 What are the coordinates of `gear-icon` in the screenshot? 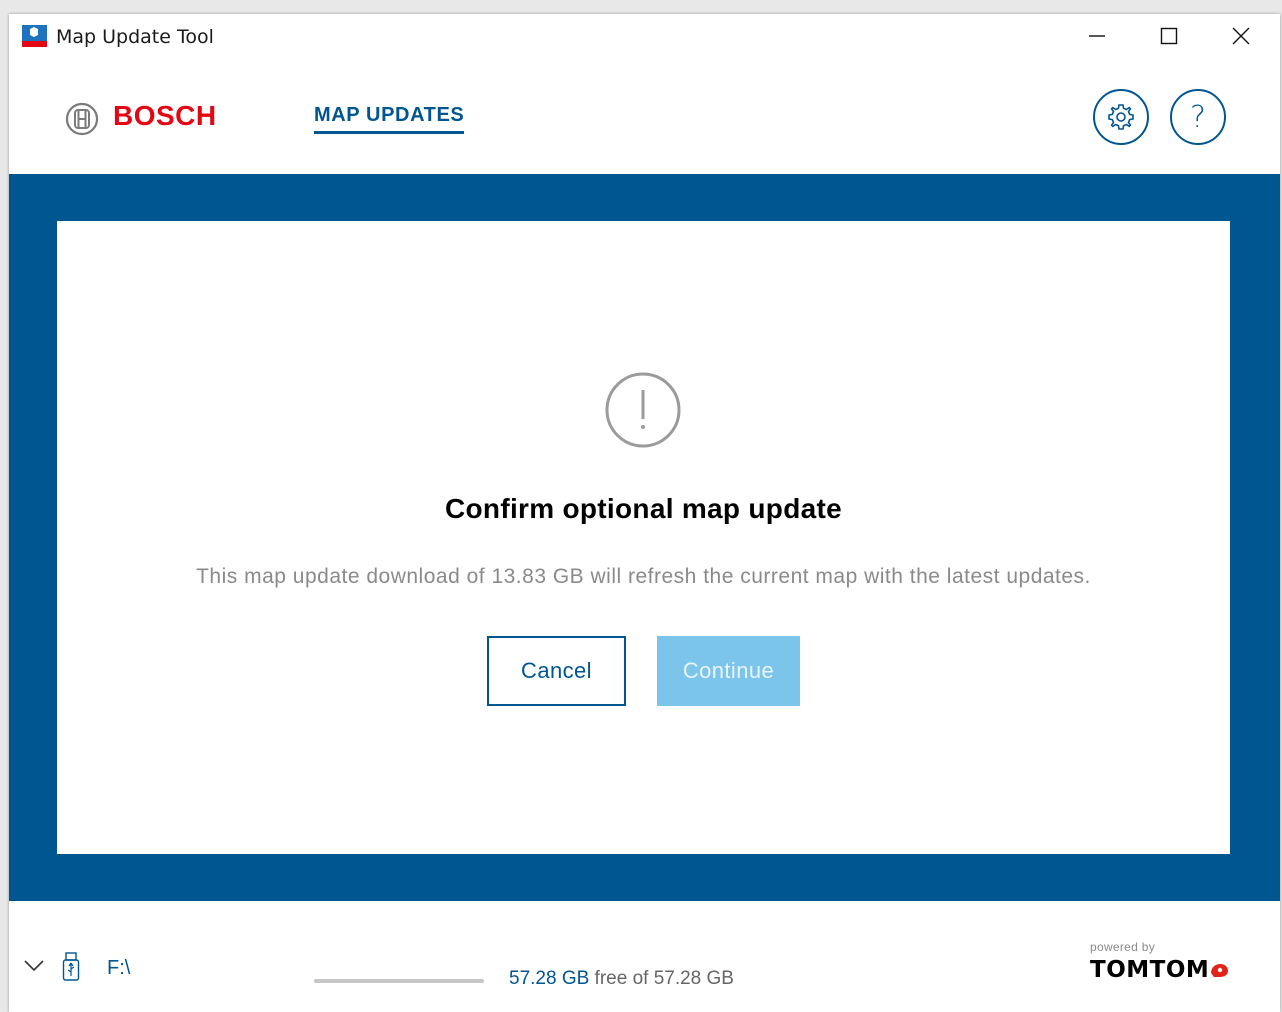 It's located at (1121, 117).